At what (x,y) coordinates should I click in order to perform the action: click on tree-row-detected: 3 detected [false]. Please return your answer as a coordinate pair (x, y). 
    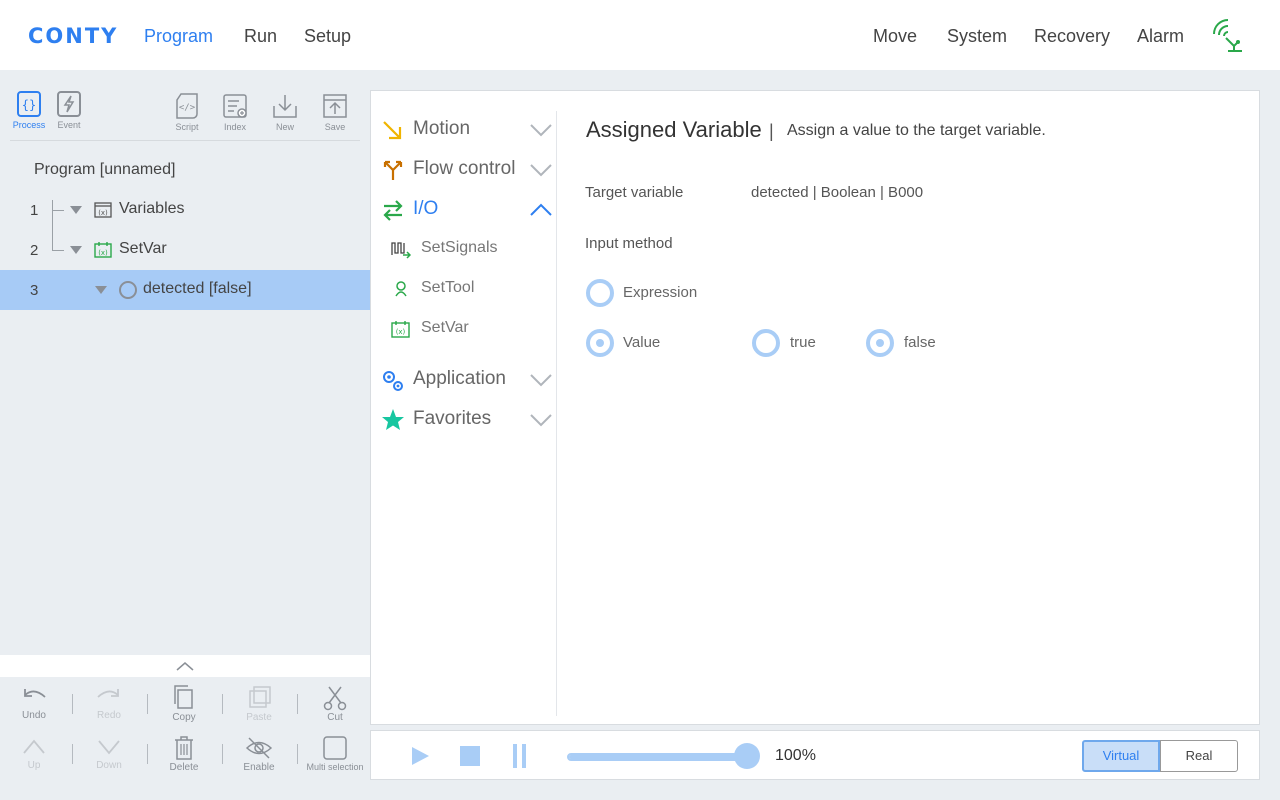
    Looking at the image, I should click on (185, 290).